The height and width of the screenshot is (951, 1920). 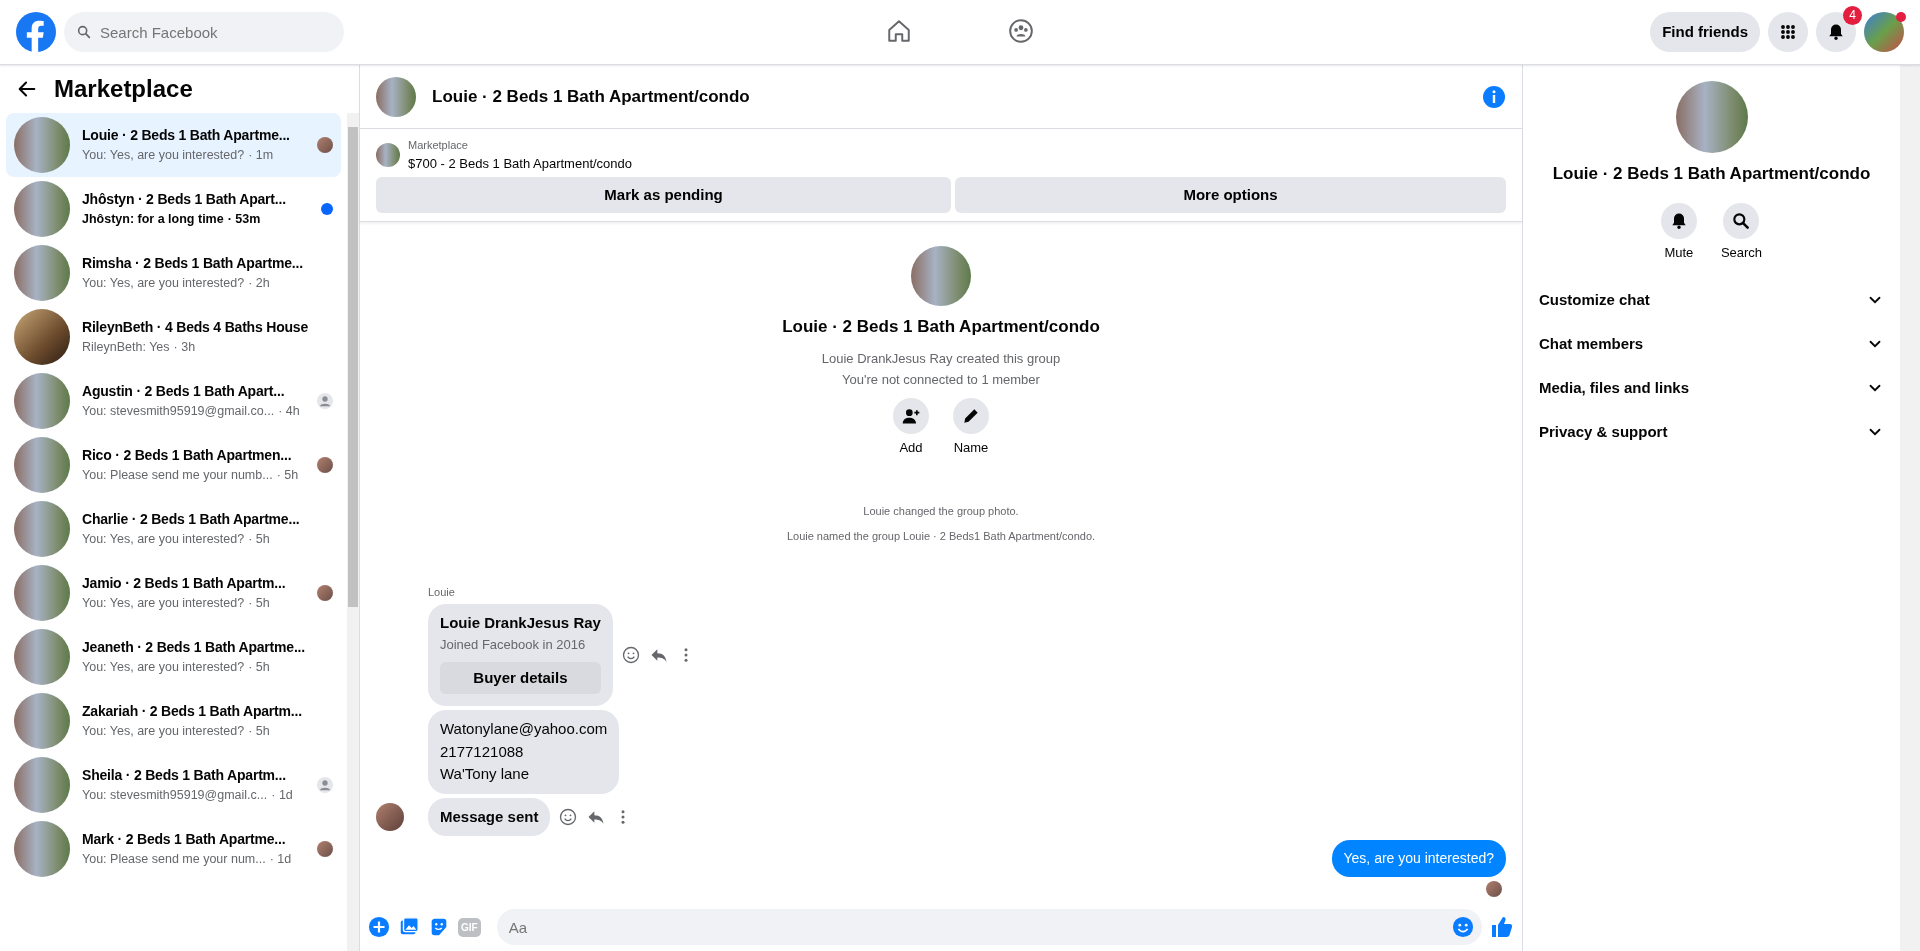 What do you see at coordinates (1705, 32) in the screenshot?
I see `find-friends-button: Find friends` at bounding box center [1705, 32].